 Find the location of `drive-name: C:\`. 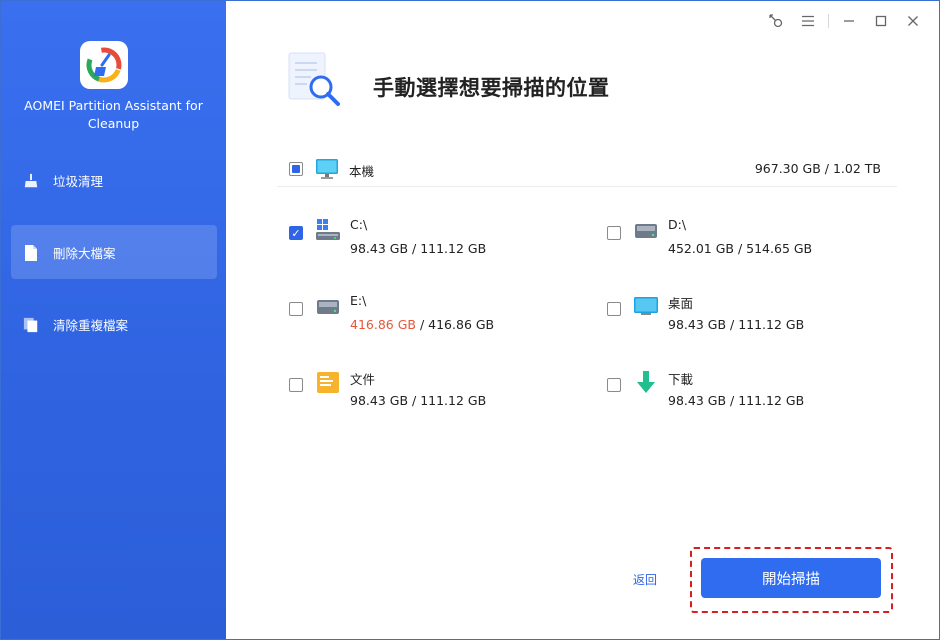

drive-name: C:\ is located at coordinates (359, 224).